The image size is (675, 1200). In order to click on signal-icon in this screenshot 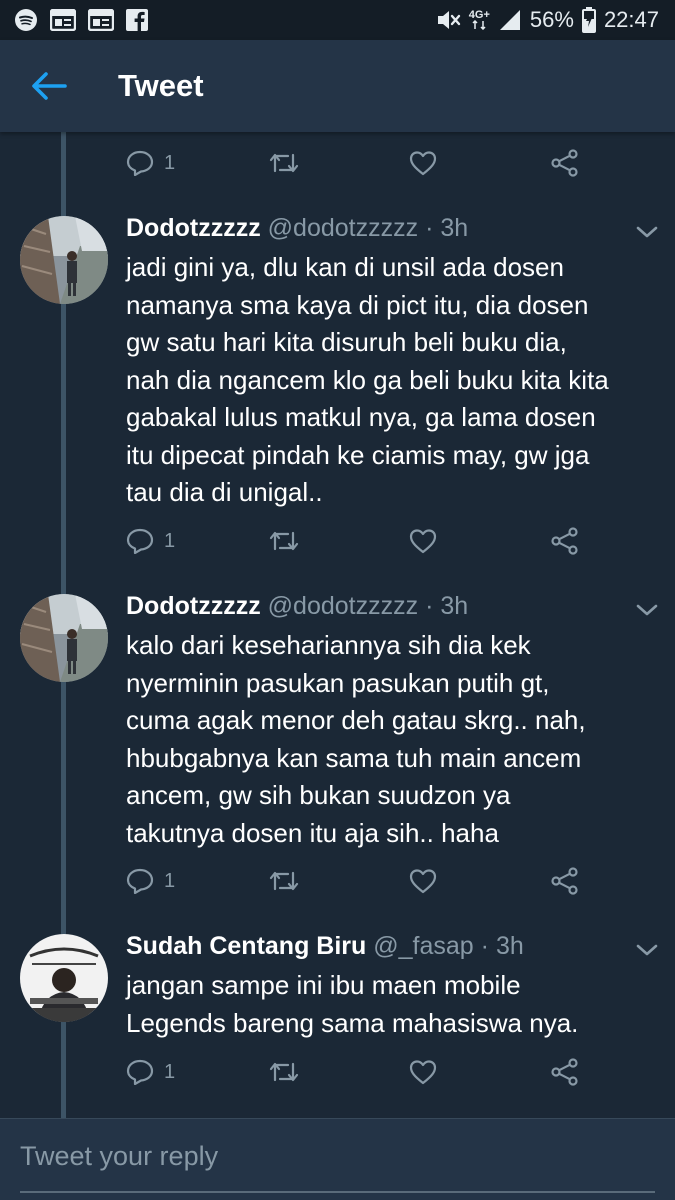, I will do `click(510, 20)`.